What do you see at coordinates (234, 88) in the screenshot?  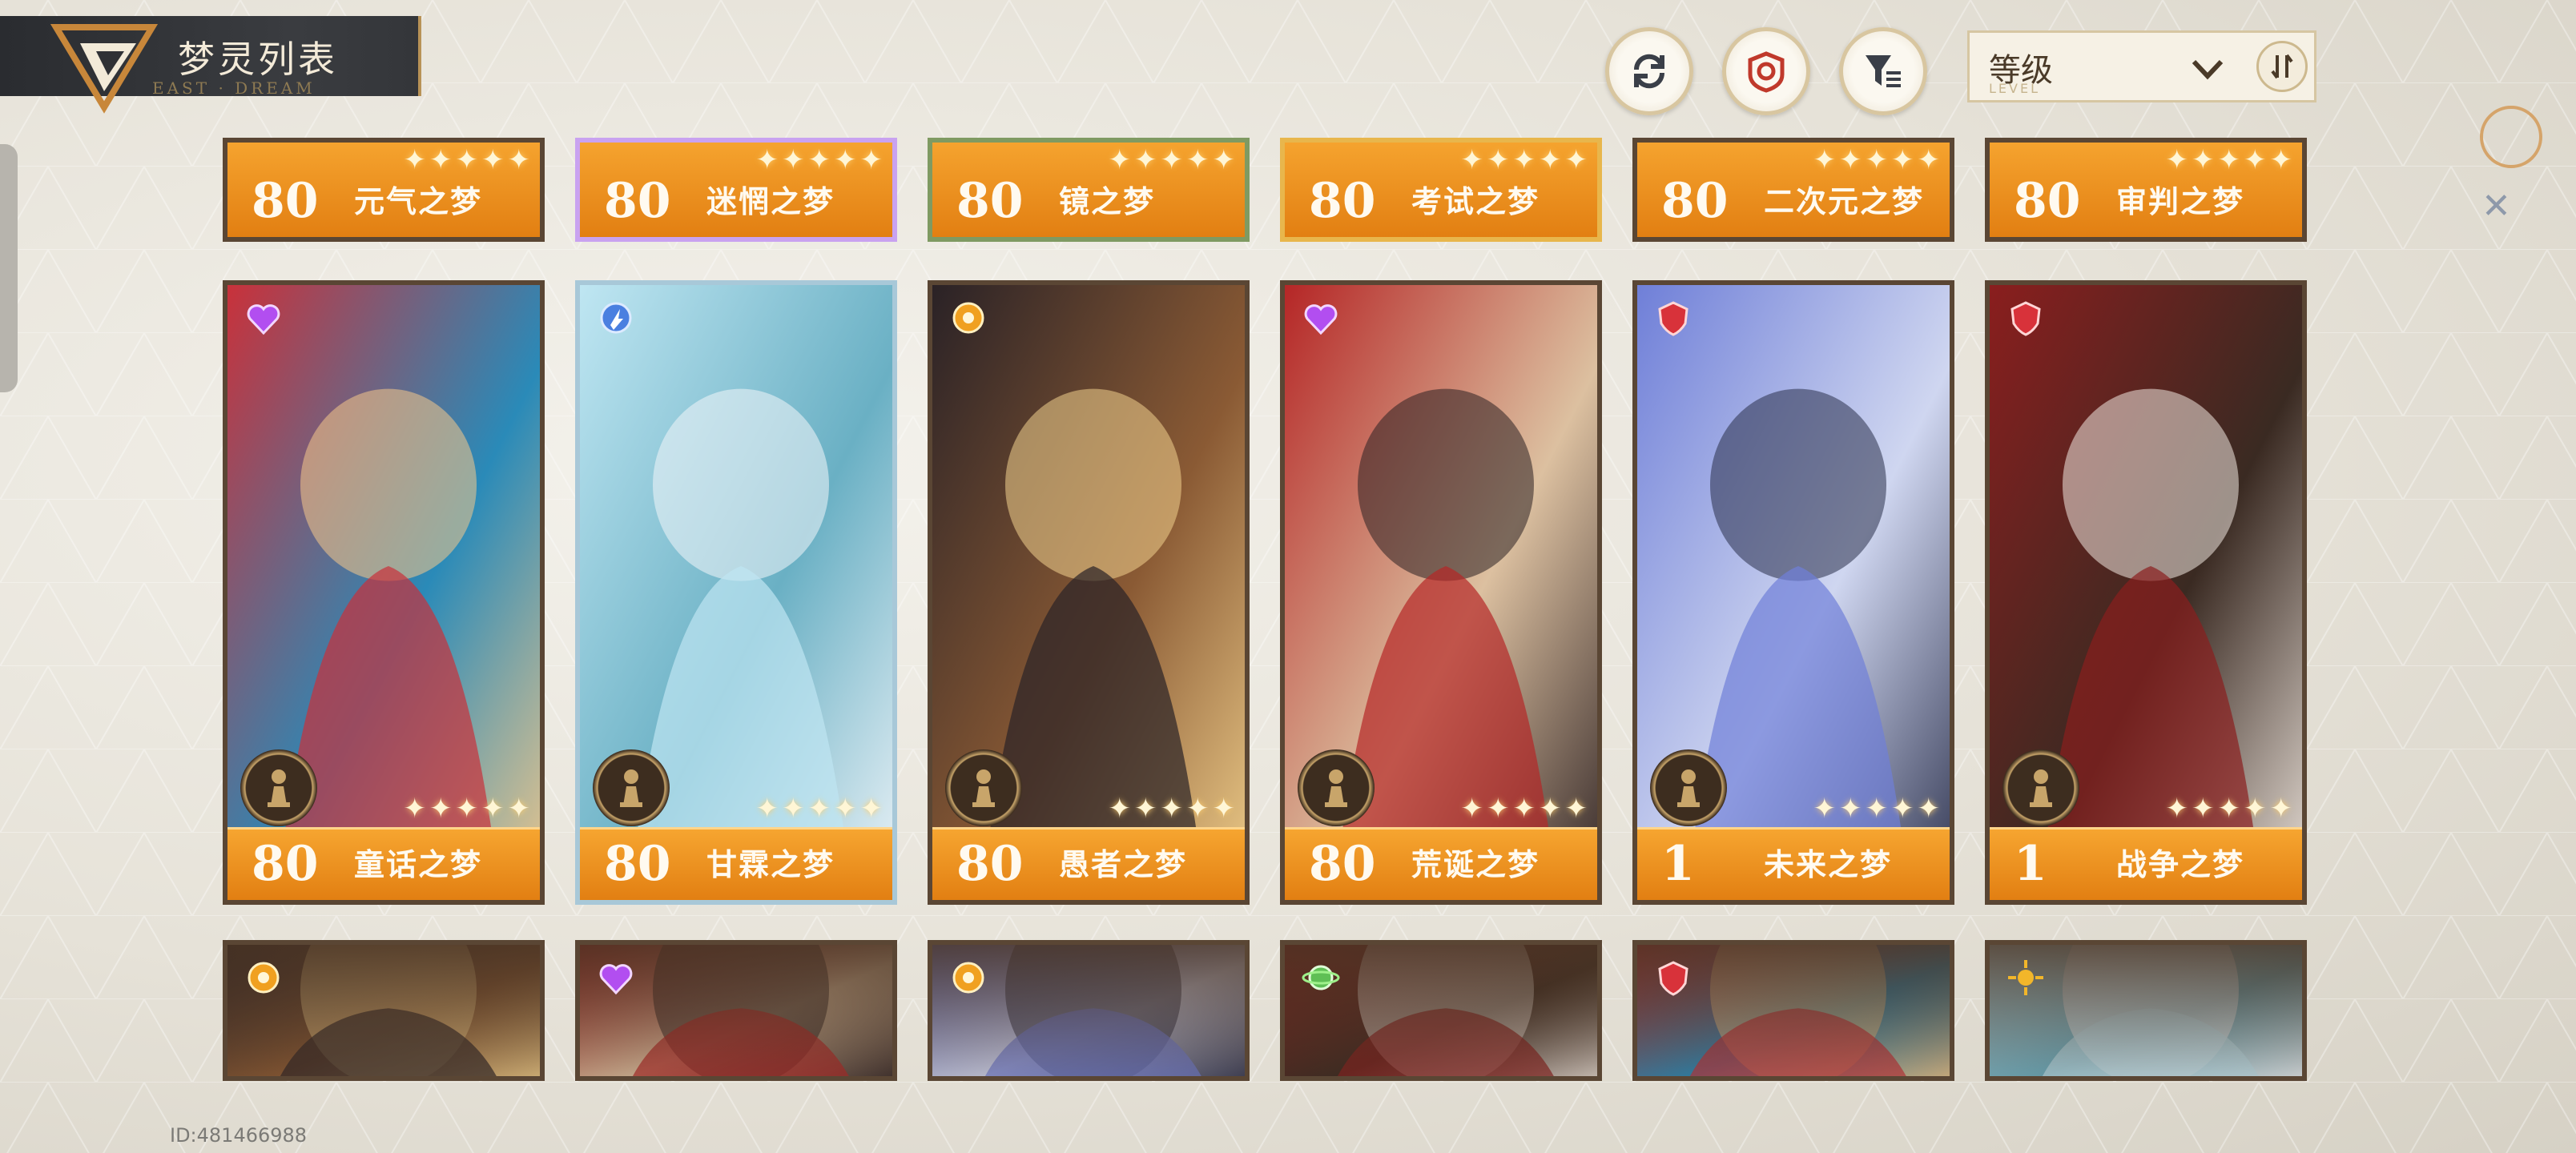 I see `title-subtitle-decor: EAST · DREAM` at bounding box center [234, 88].